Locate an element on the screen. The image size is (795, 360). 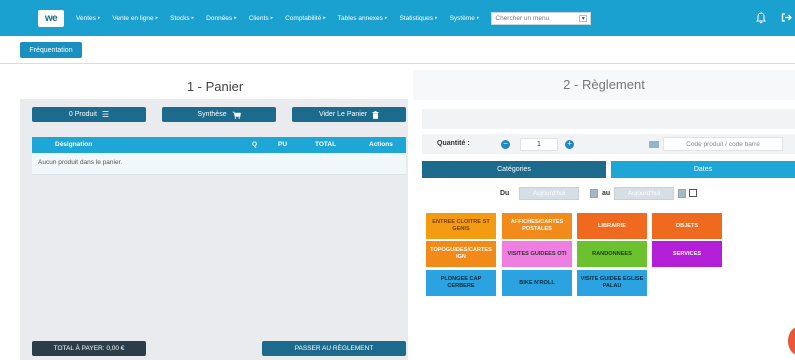
menu-label: Stocks is located at coordinates (180, 18).